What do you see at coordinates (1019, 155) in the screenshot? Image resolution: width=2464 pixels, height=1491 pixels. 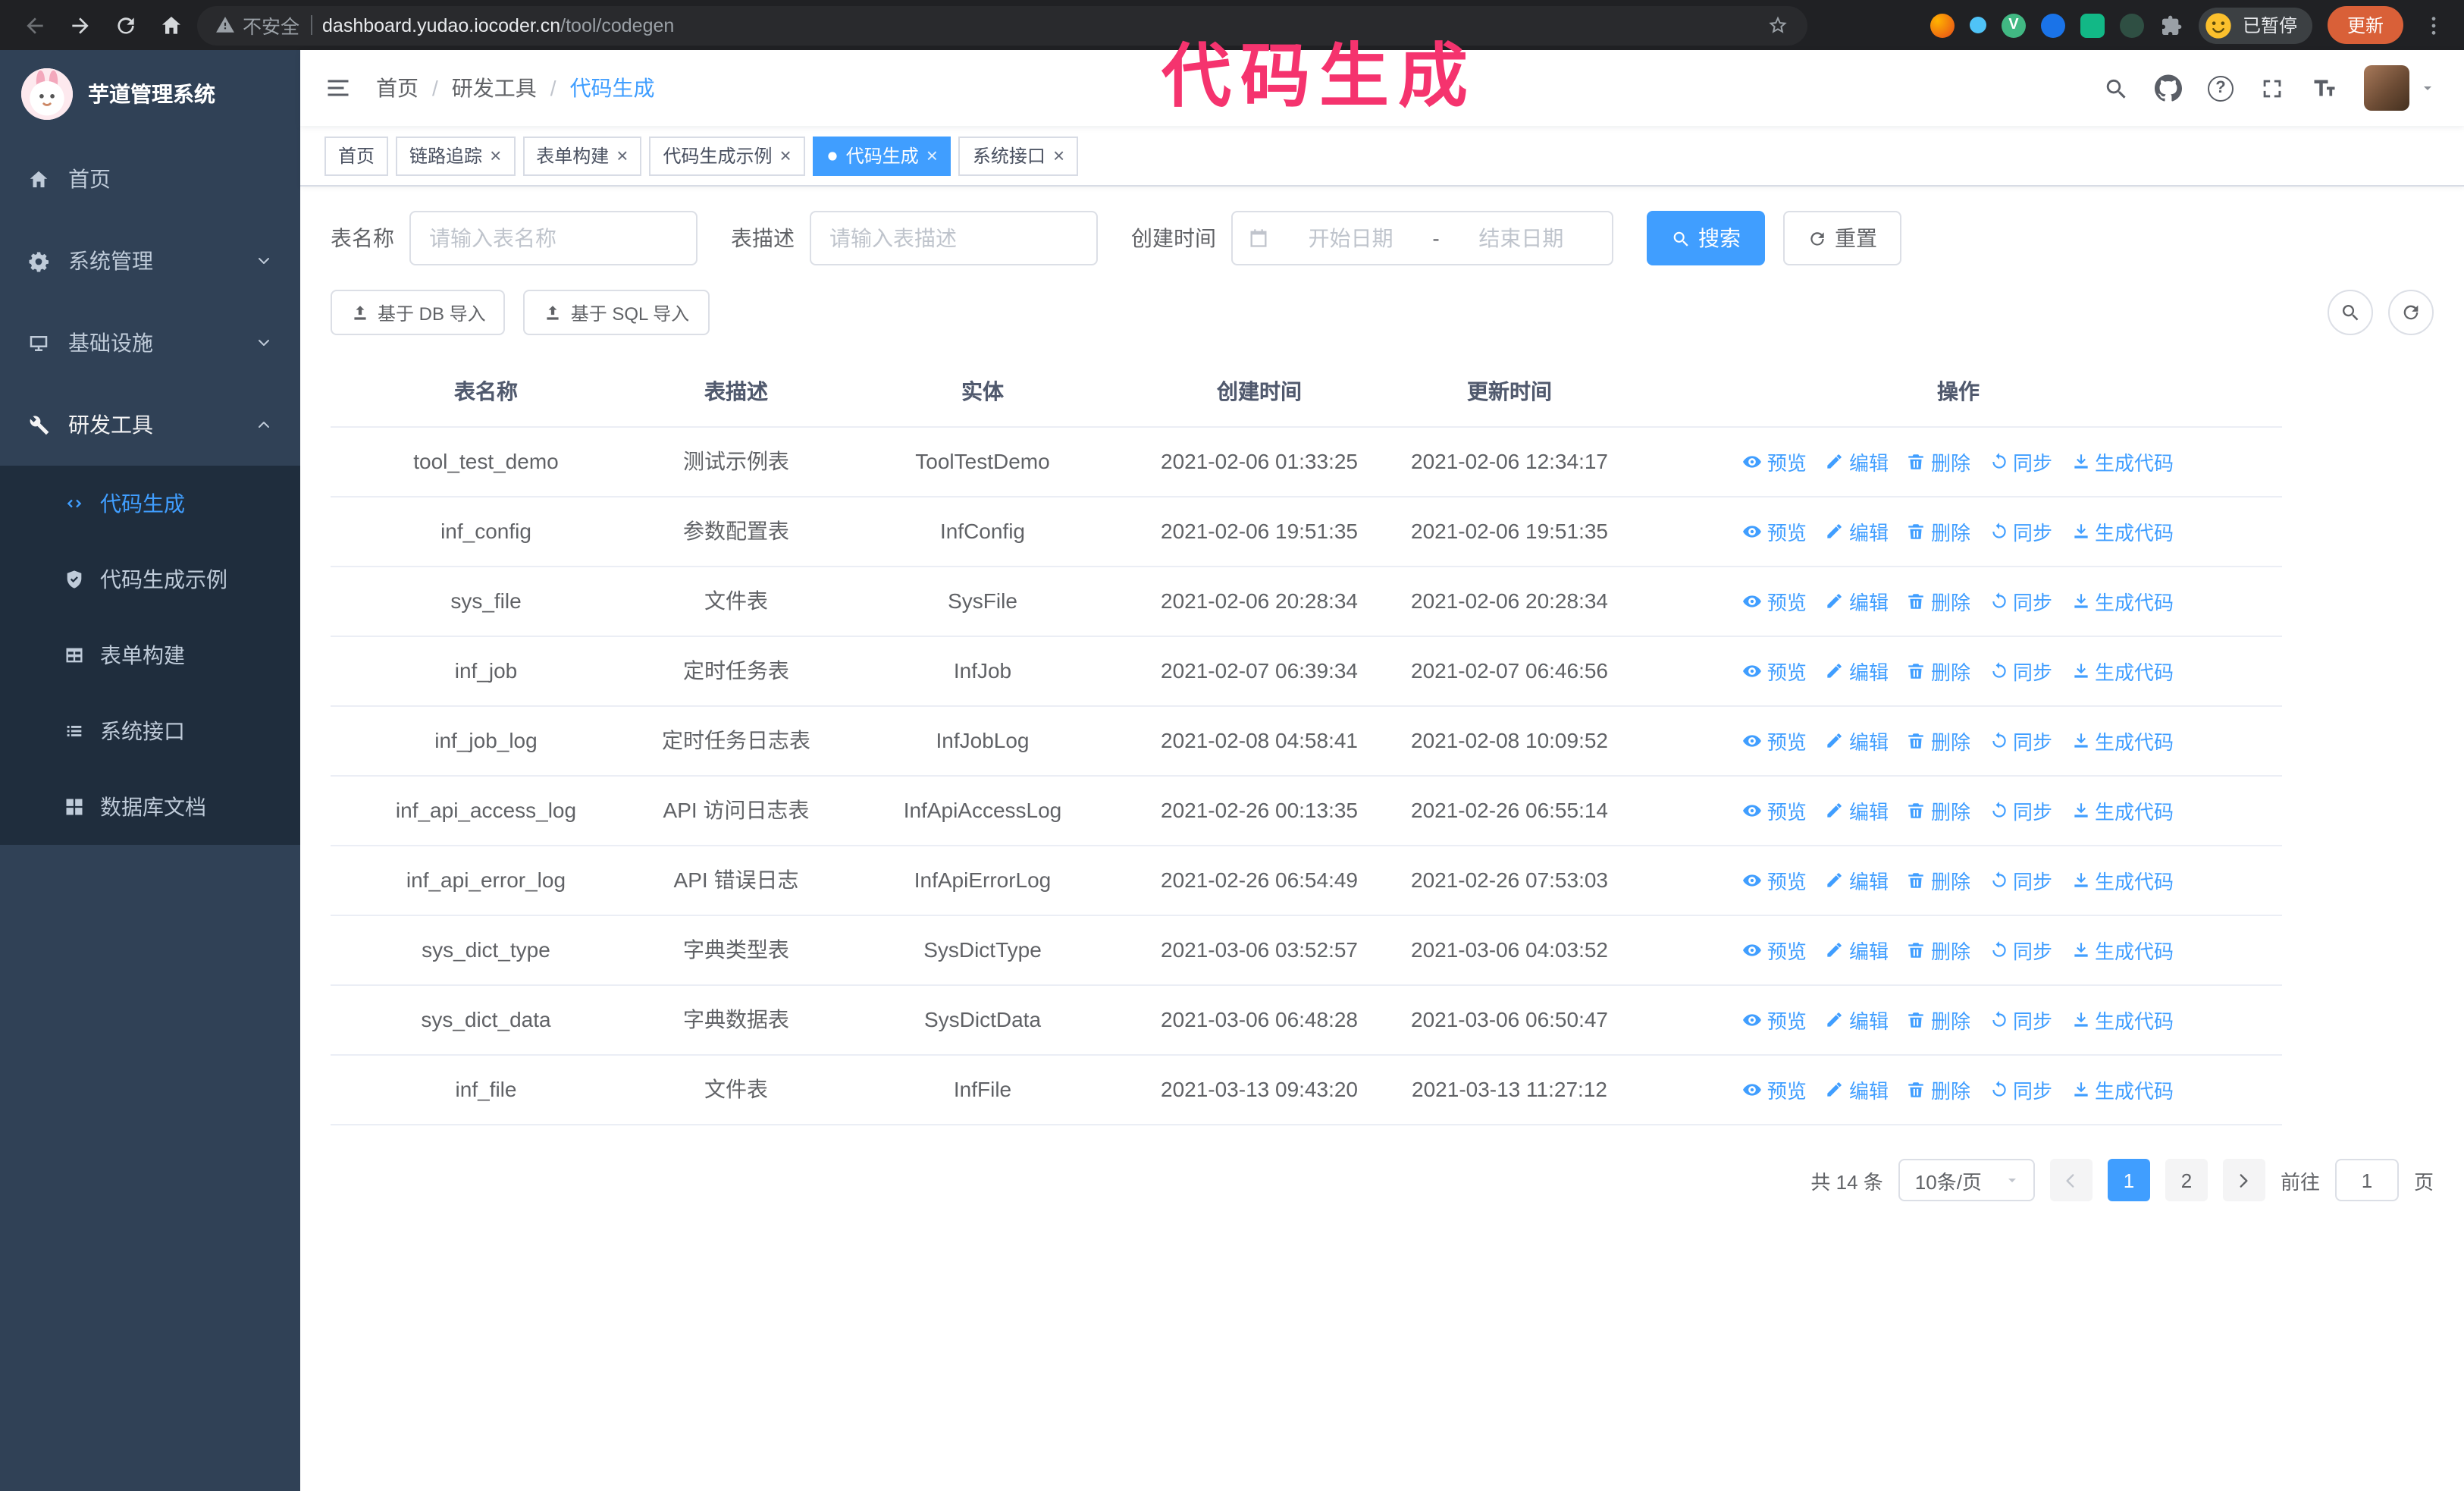 I see `tab-system-api: 系统接口` at bounding box center [1019, 155].